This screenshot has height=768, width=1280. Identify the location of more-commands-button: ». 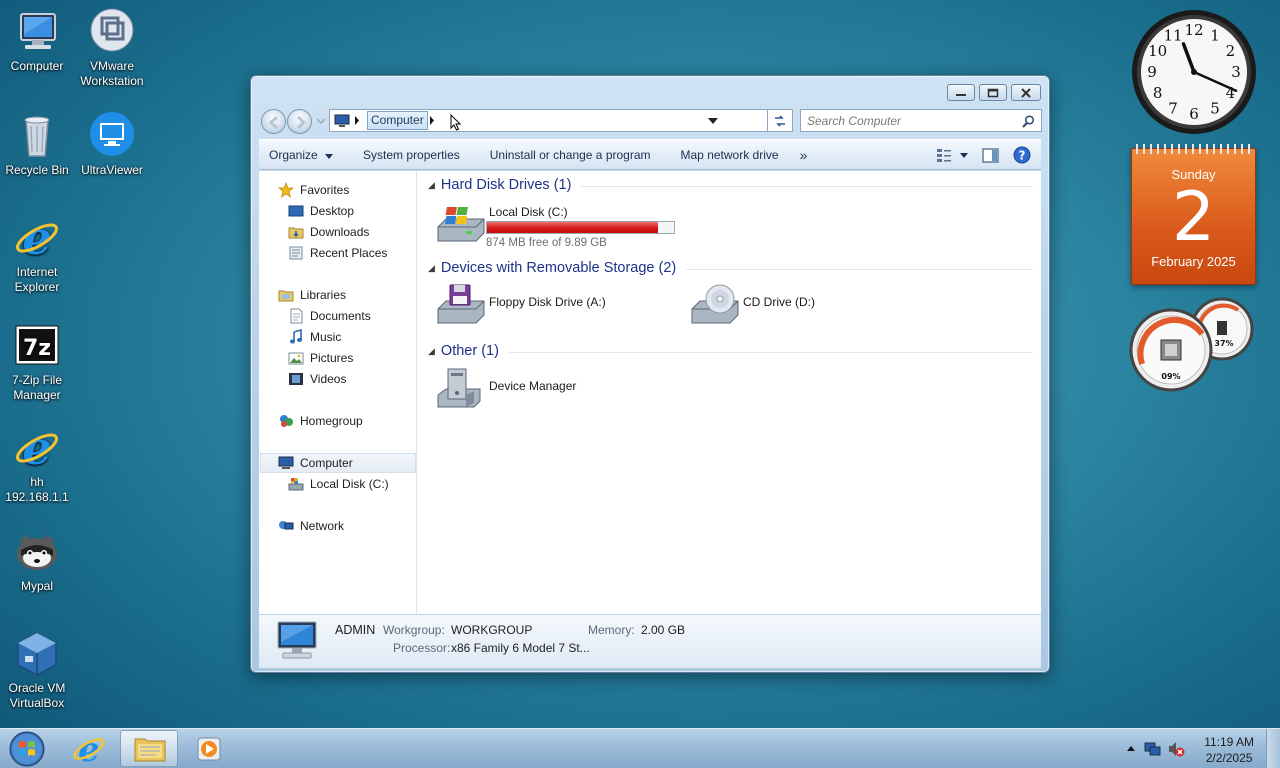
(808, 155).